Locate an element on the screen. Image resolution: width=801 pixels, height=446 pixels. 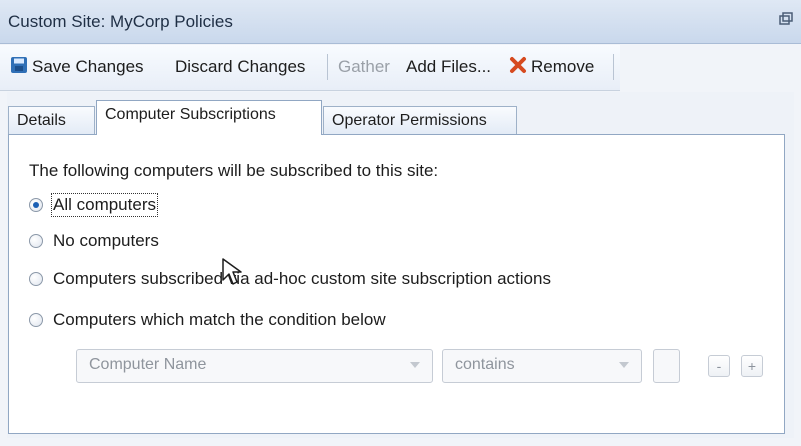
save-changes-label: Save Changes is located at coordinates (88, 66).